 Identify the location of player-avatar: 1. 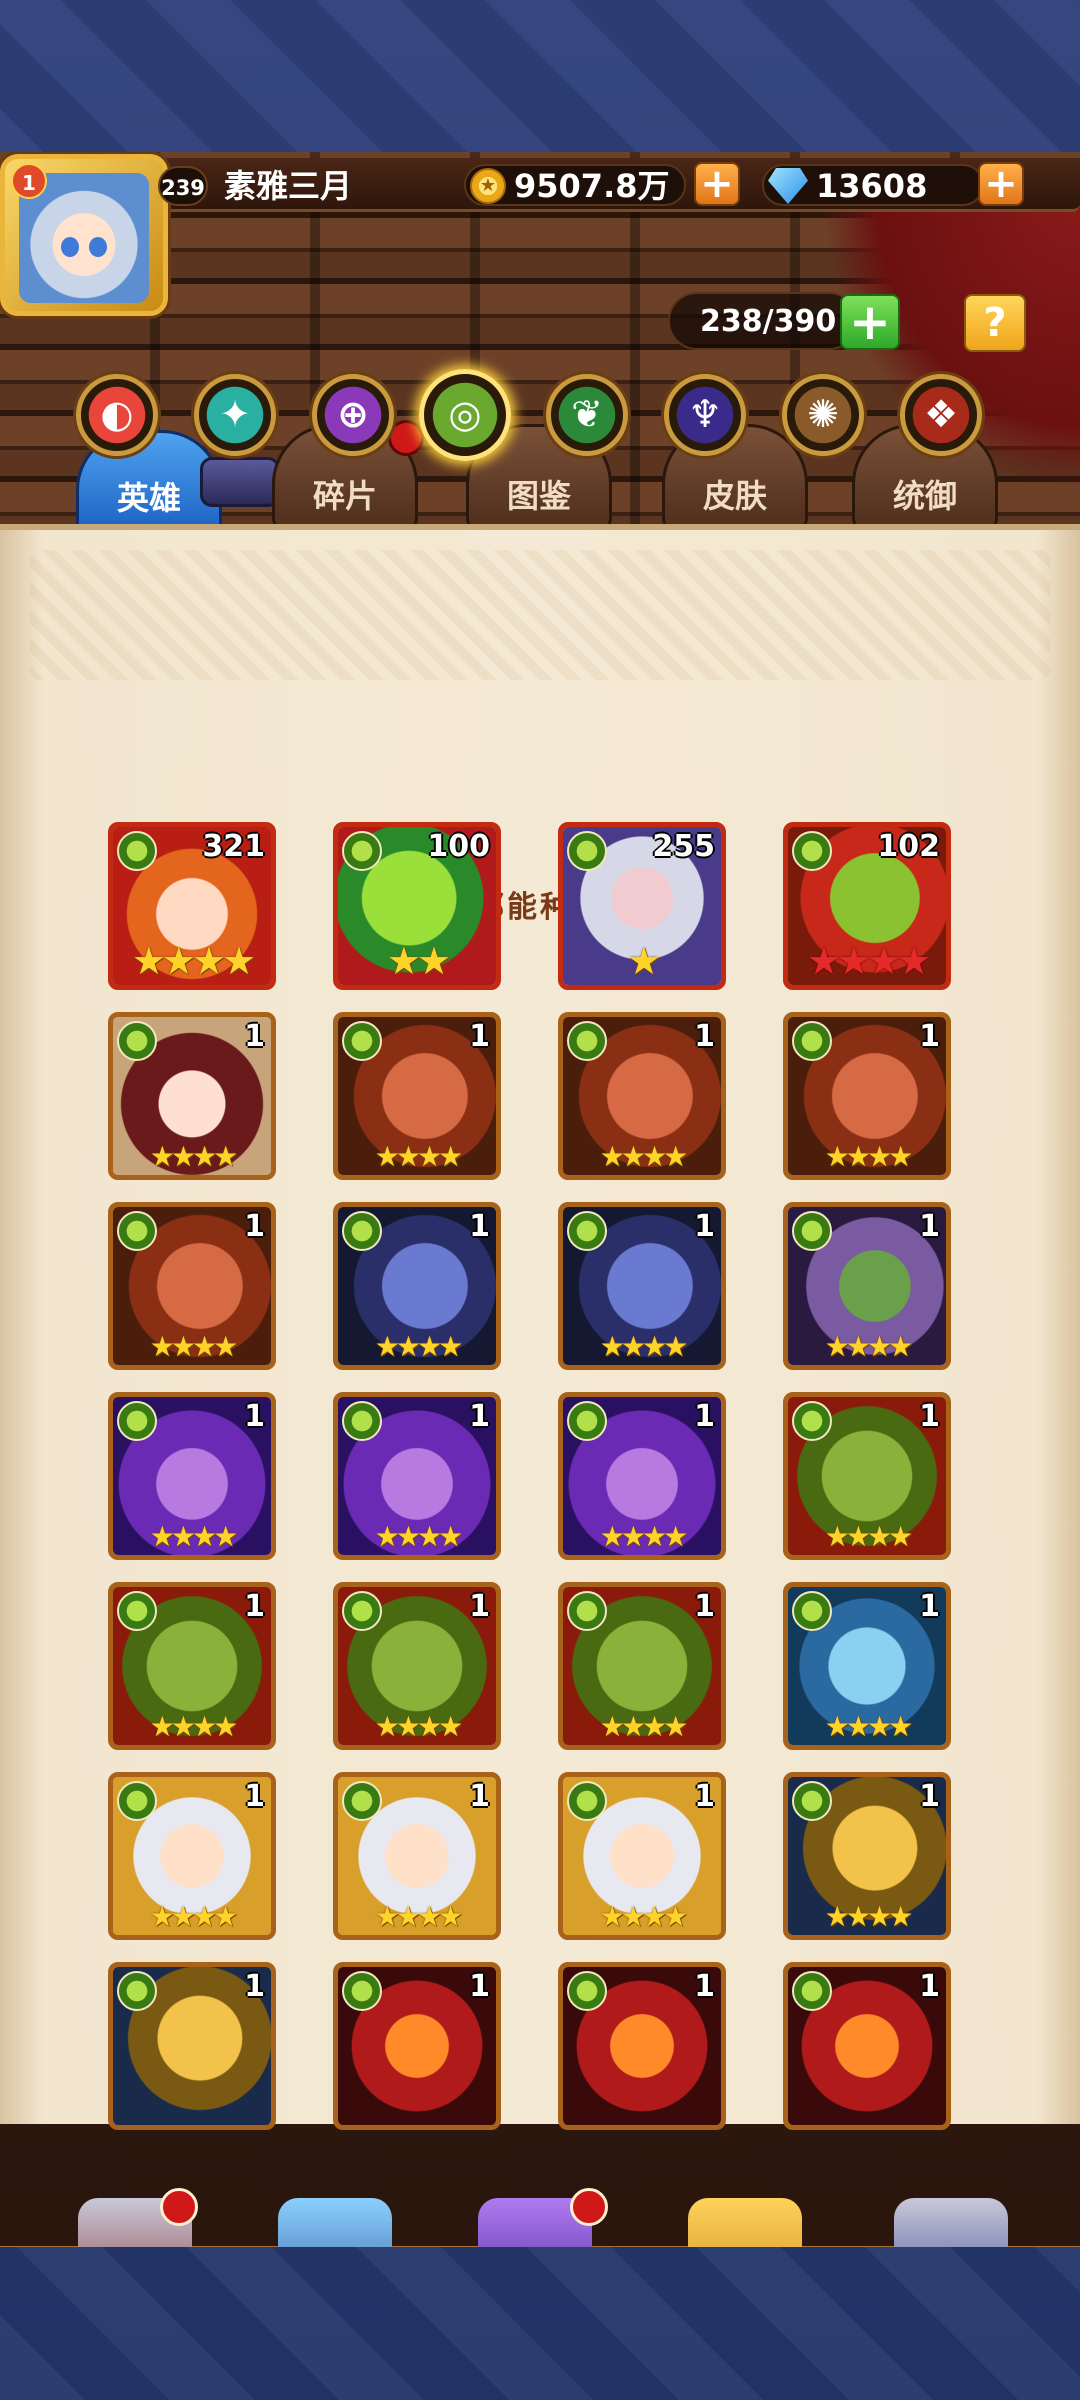
(84, 235).